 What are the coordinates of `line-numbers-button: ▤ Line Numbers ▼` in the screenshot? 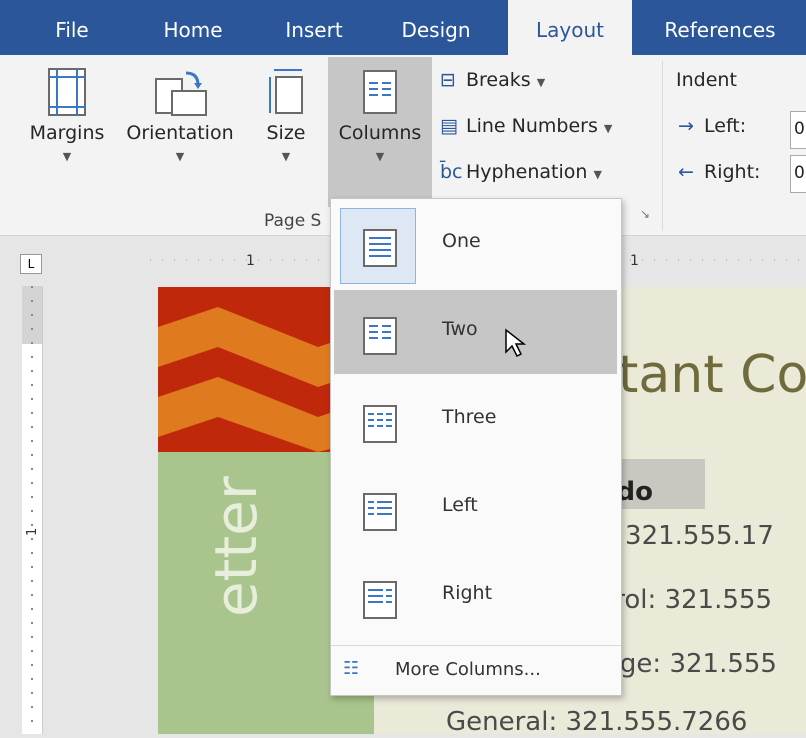 It's located at (526, 126).